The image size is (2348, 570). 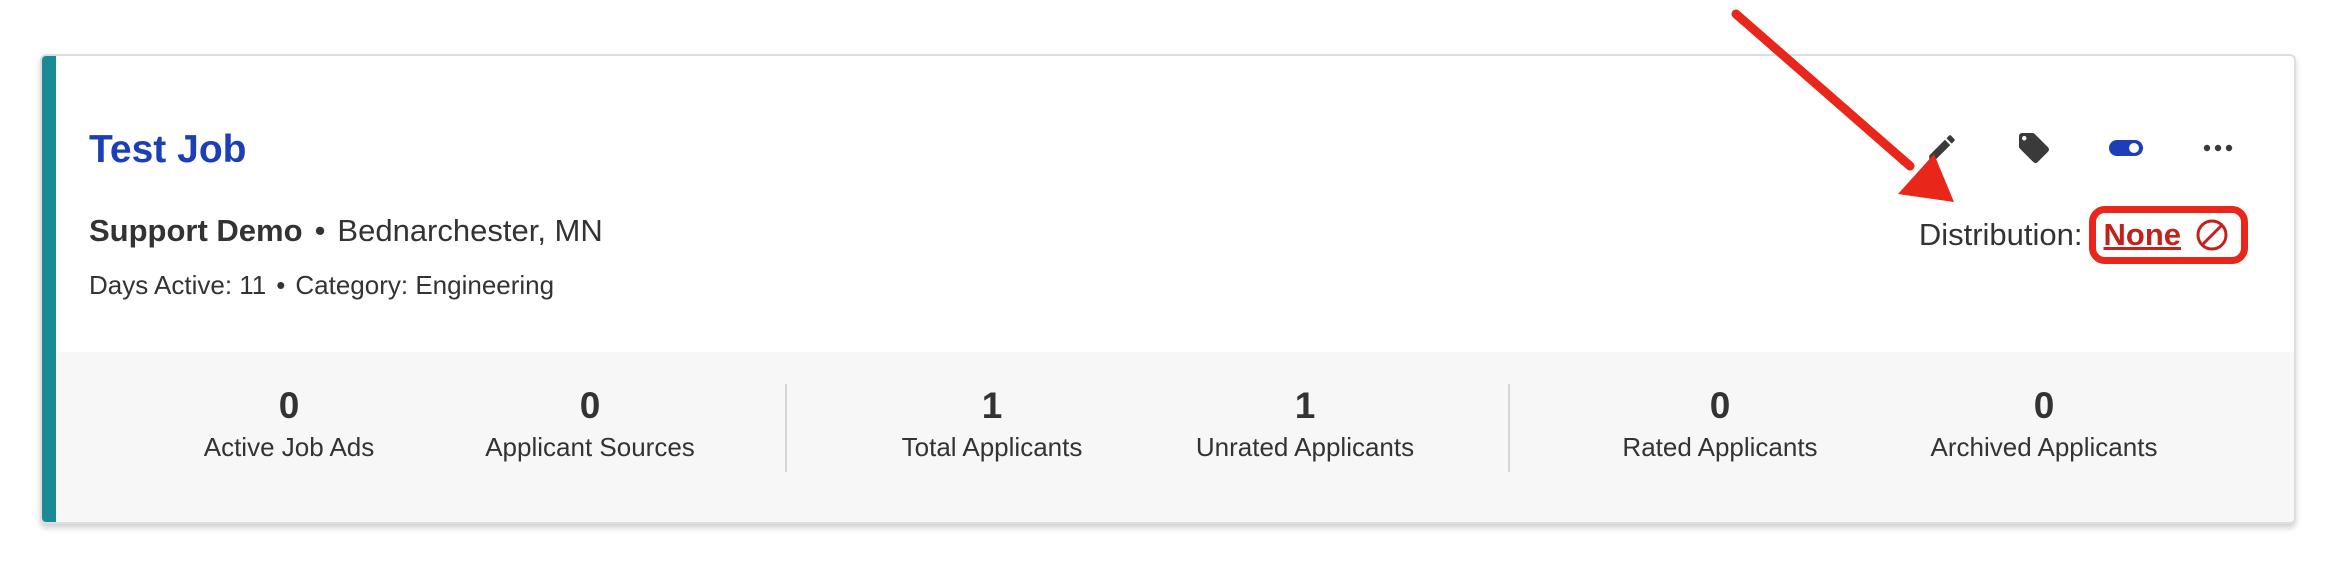 I want to click on distribution-highlight-box: None, so click(x=2168, y=235).